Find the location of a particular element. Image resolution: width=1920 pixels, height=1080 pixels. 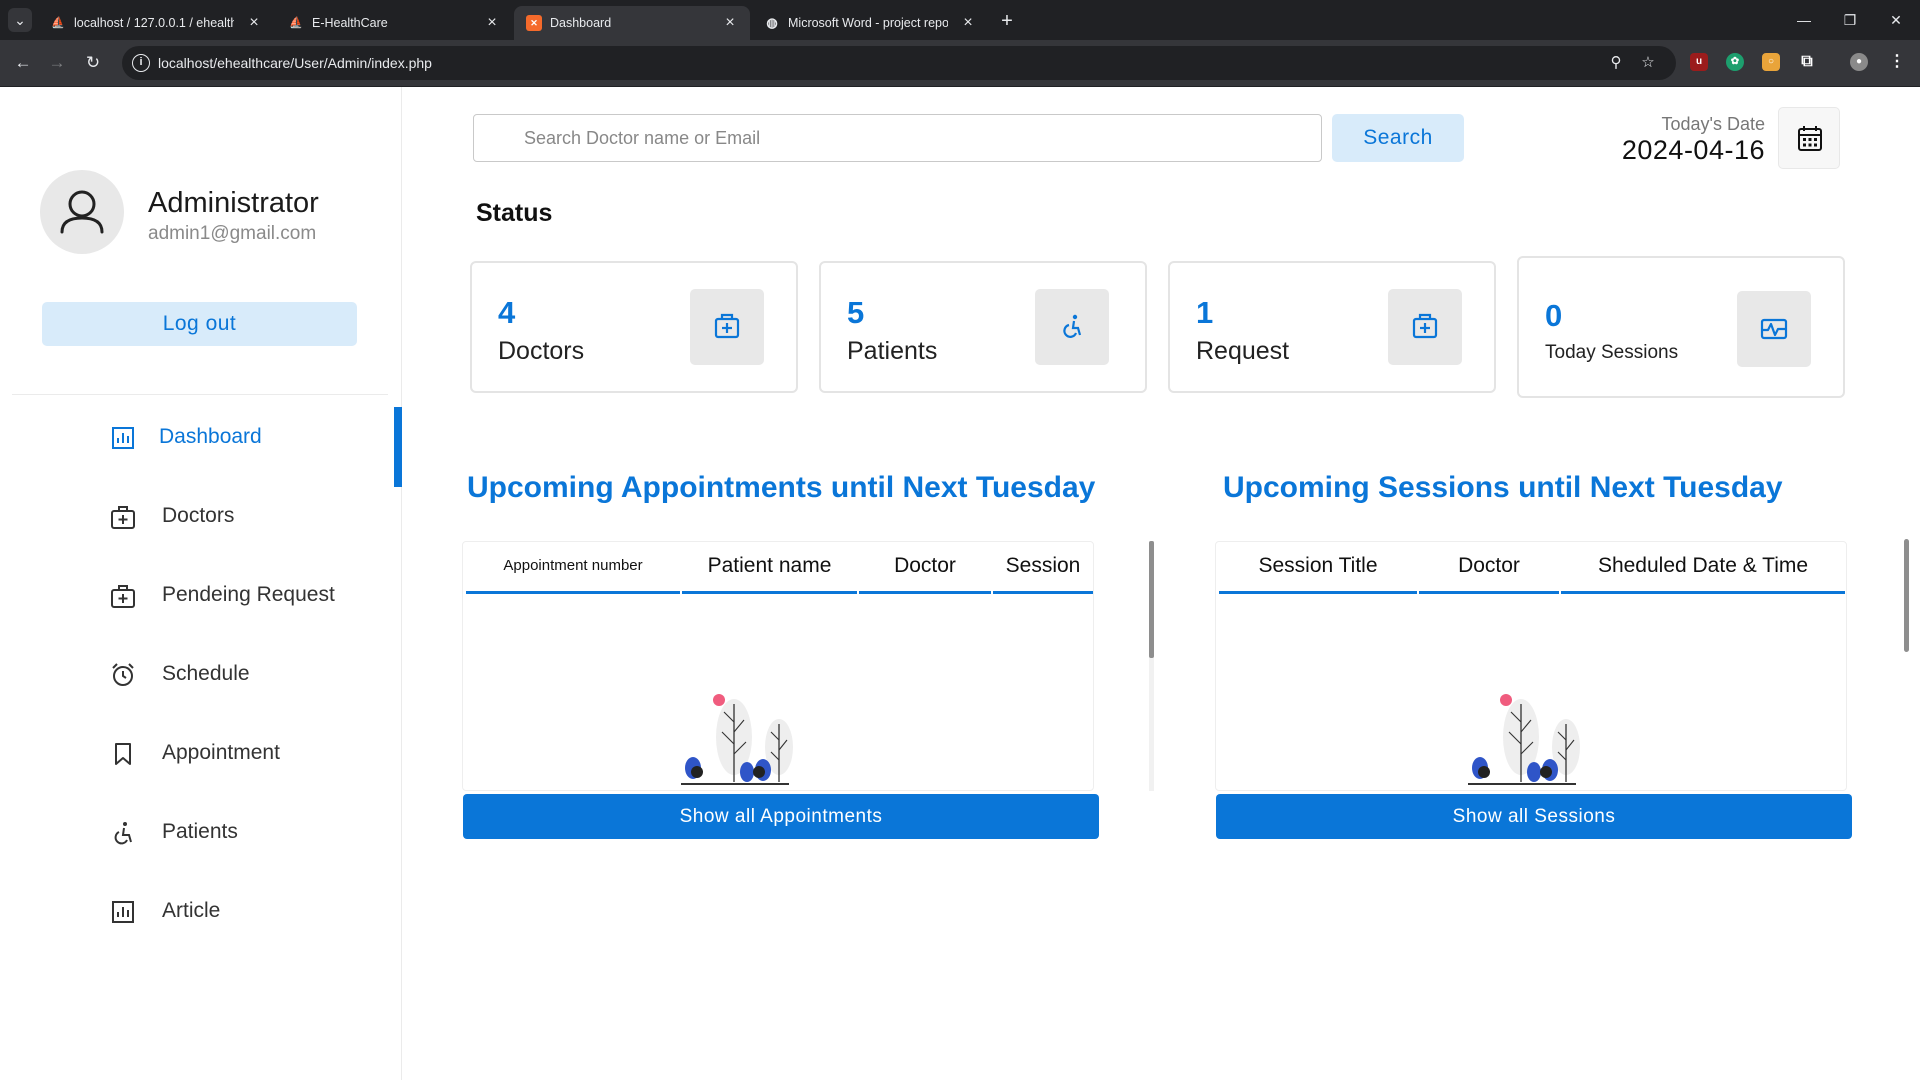

sessions-title: Upcoming Sessions until Next Tuesday is located at coordinates (1503, 487).